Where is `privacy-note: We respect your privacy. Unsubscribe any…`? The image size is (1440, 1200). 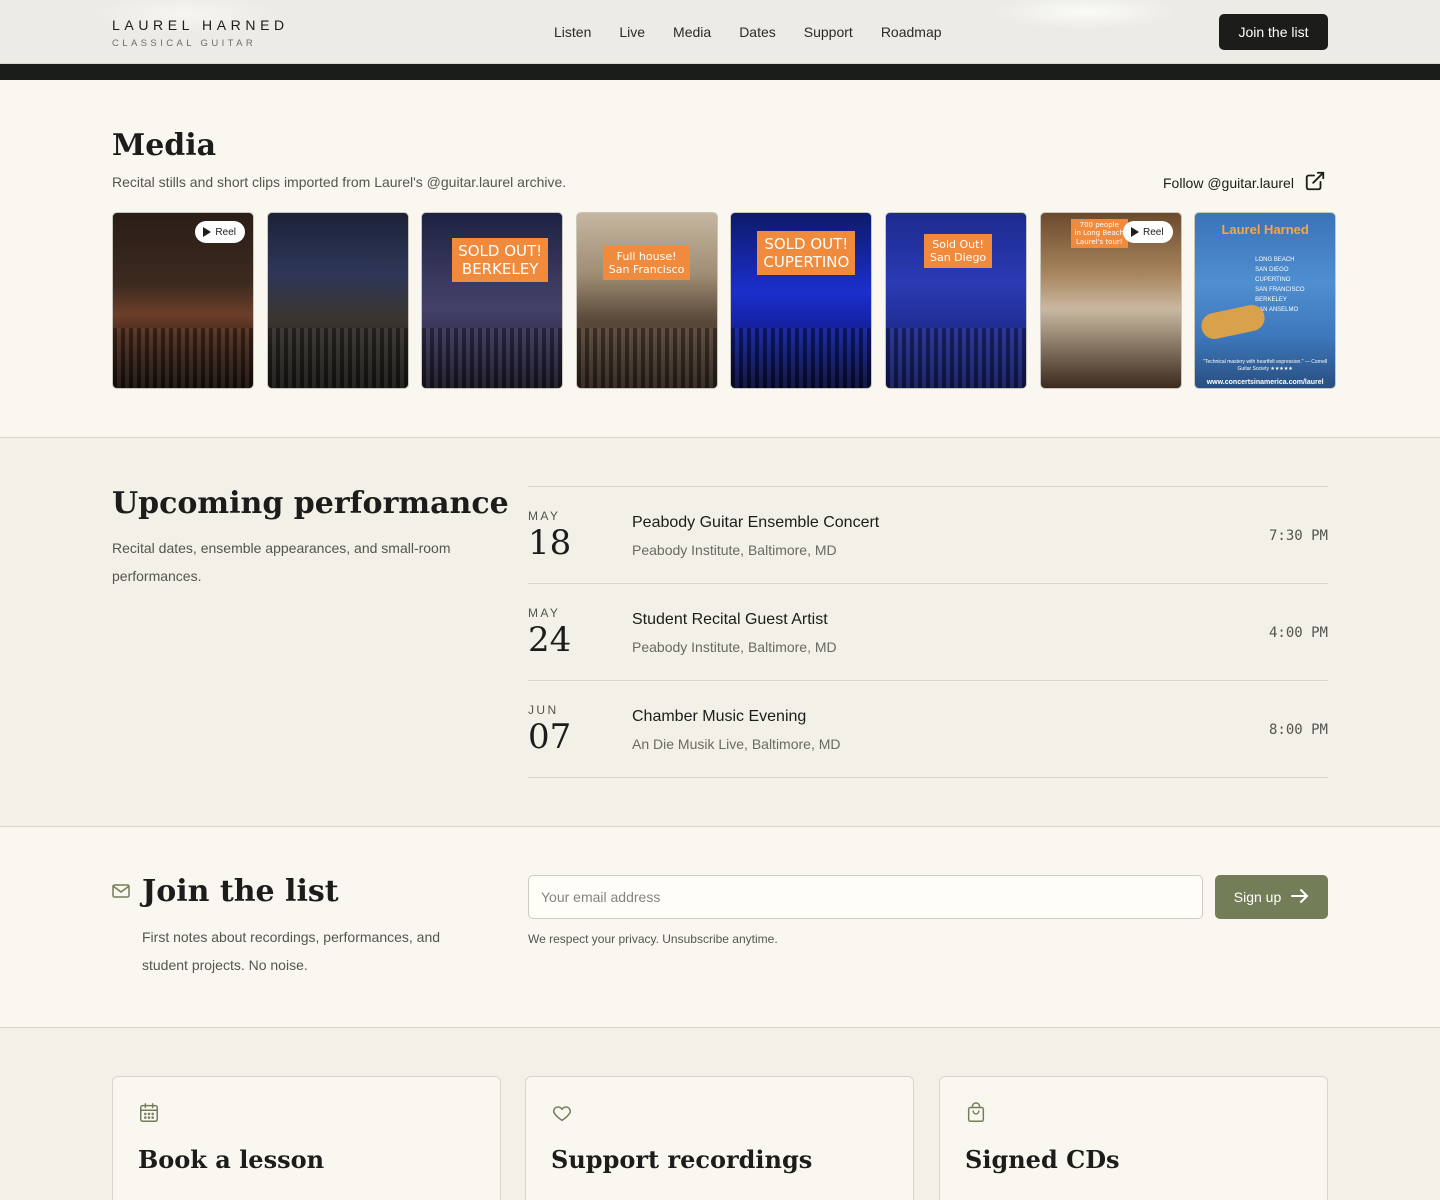 privacy-note: We respect your privacy. Unsubscribe any… is located at coordinates (653, 939).